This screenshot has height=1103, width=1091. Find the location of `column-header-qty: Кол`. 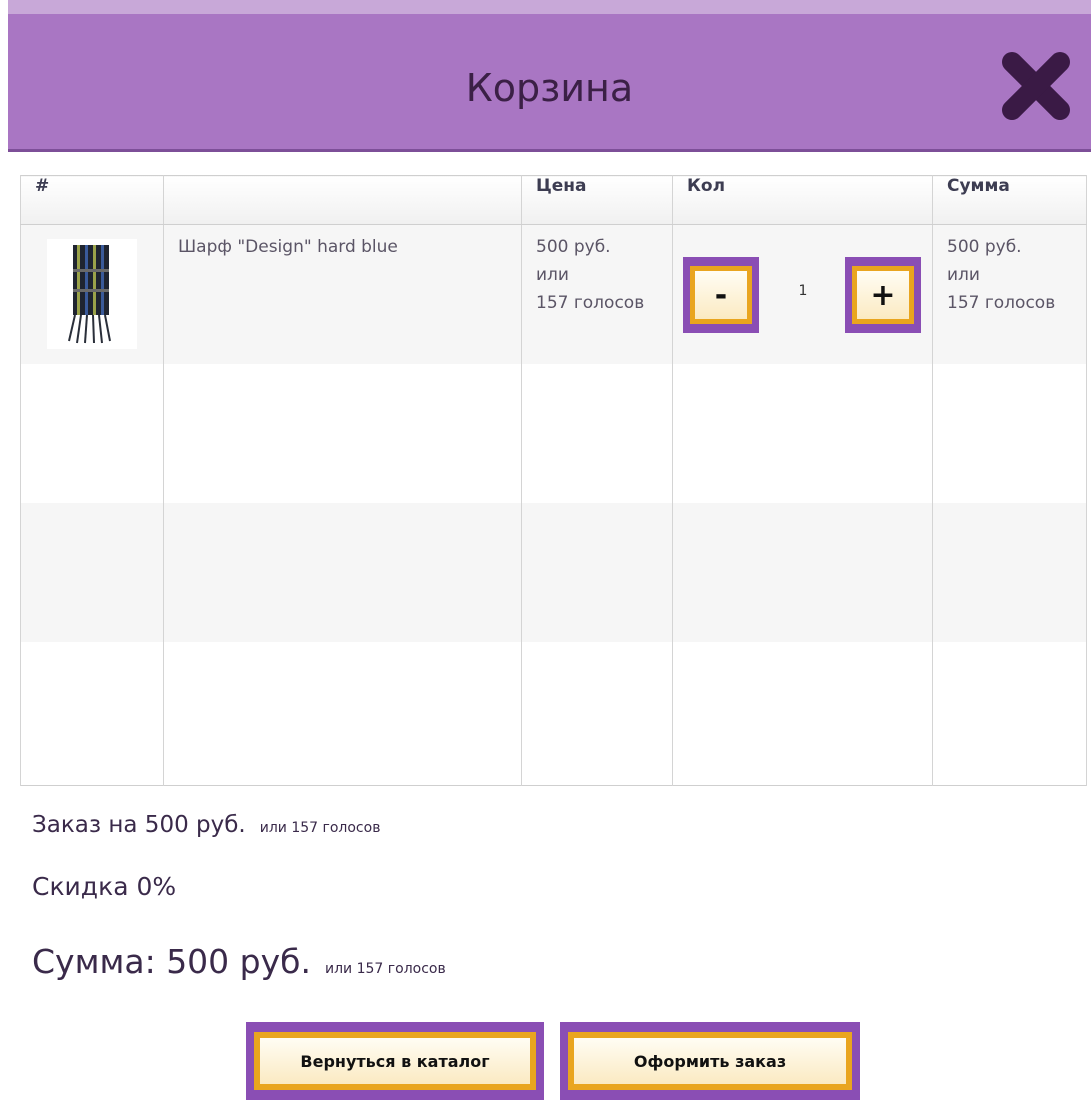

column-header-qty: Кол is located at coordinates (802, 200).